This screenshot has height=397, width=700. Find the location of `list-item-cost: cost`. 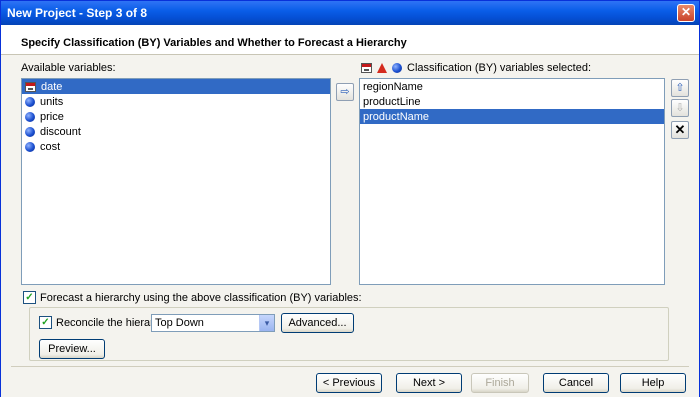

list-item-cost: cost is located at coordinates (176, 146).